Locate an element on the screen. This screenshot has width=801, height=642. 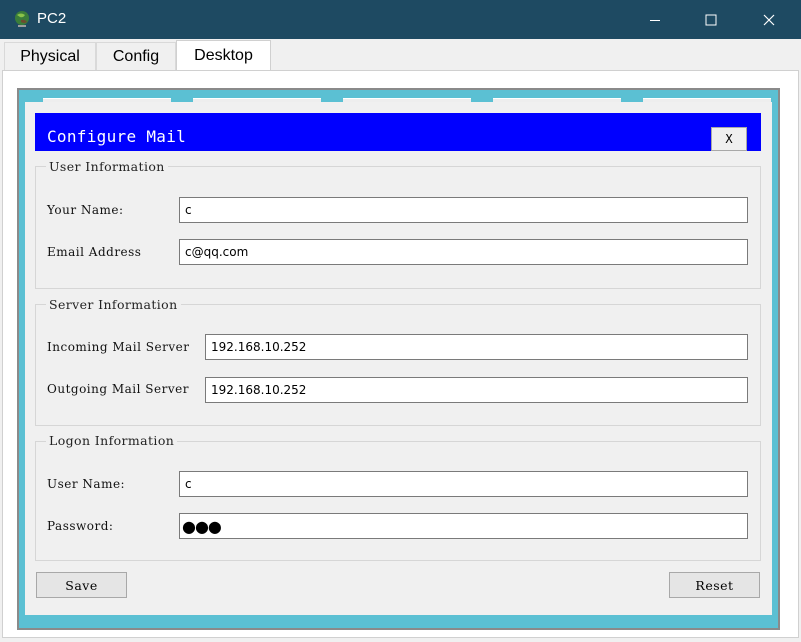
minimize-icon is located at coordinates (655, 20).